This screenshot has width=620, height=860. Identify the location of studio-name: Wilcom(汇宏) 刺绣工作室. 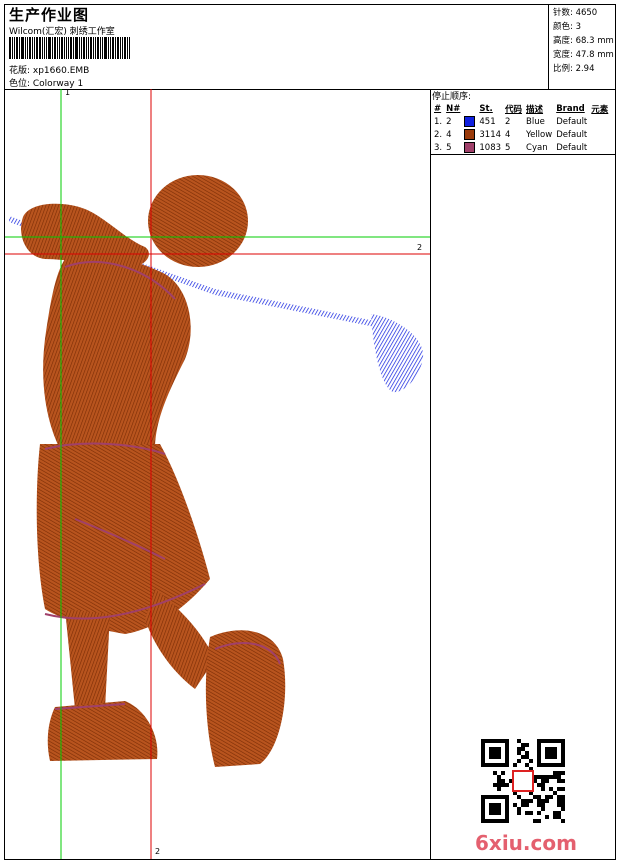
(62, 32).